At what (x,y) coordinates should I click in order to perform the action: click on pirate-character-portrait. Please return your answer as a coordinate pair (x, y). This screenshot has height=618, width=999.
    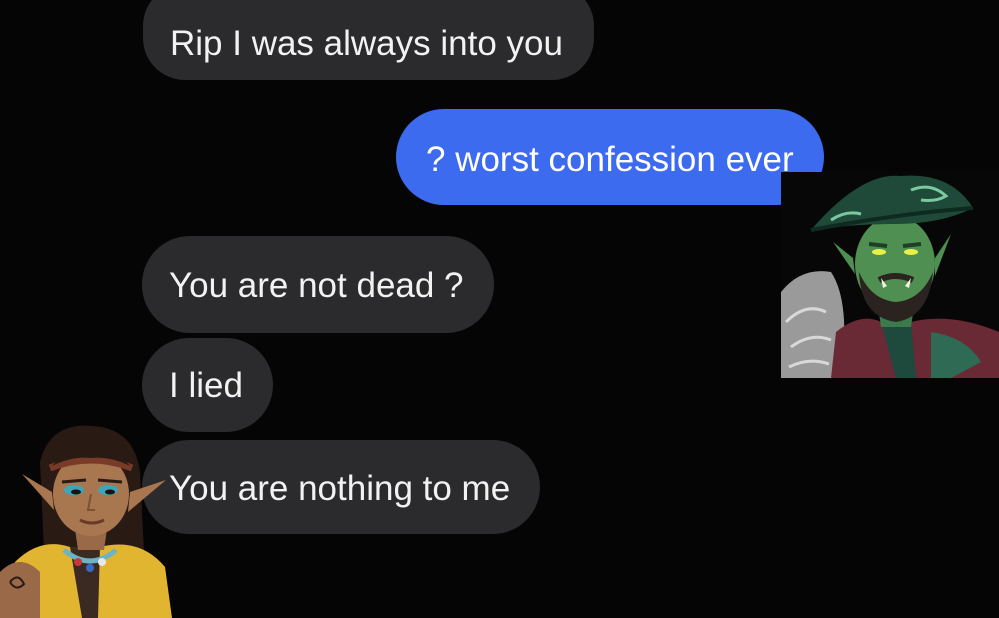
    Looking at the image, I should click on (890, 275).